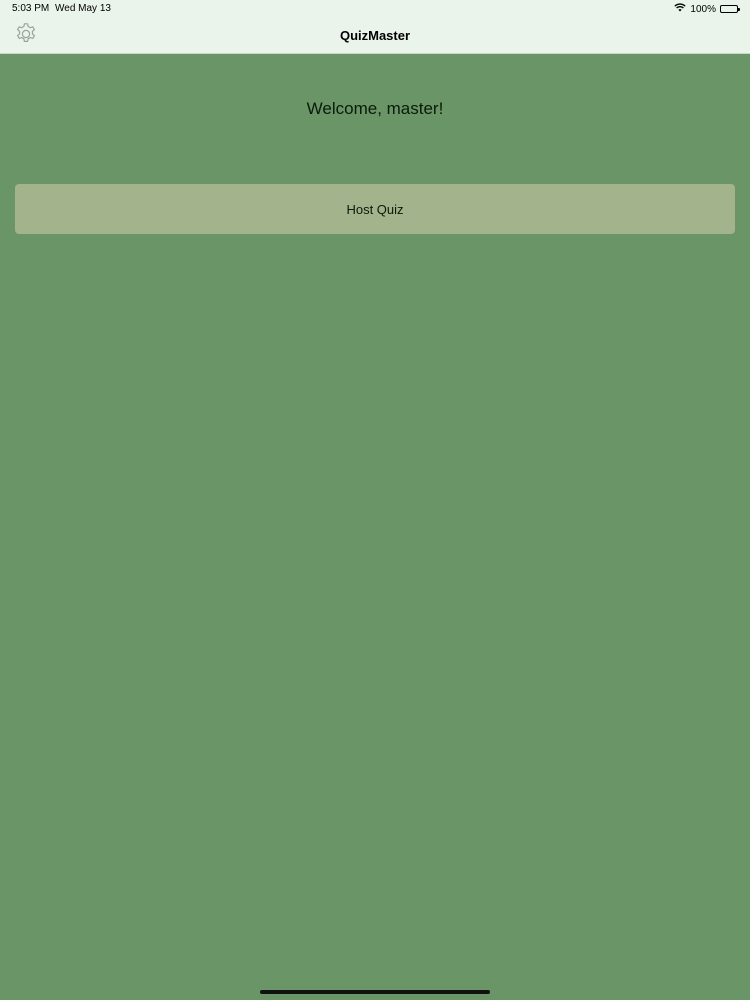 This screenshot has height=1000, width=750. What do you see at coordinates (730, 9) in the screenshot?
I see `battery-icon` at bounding box center [730, 9].